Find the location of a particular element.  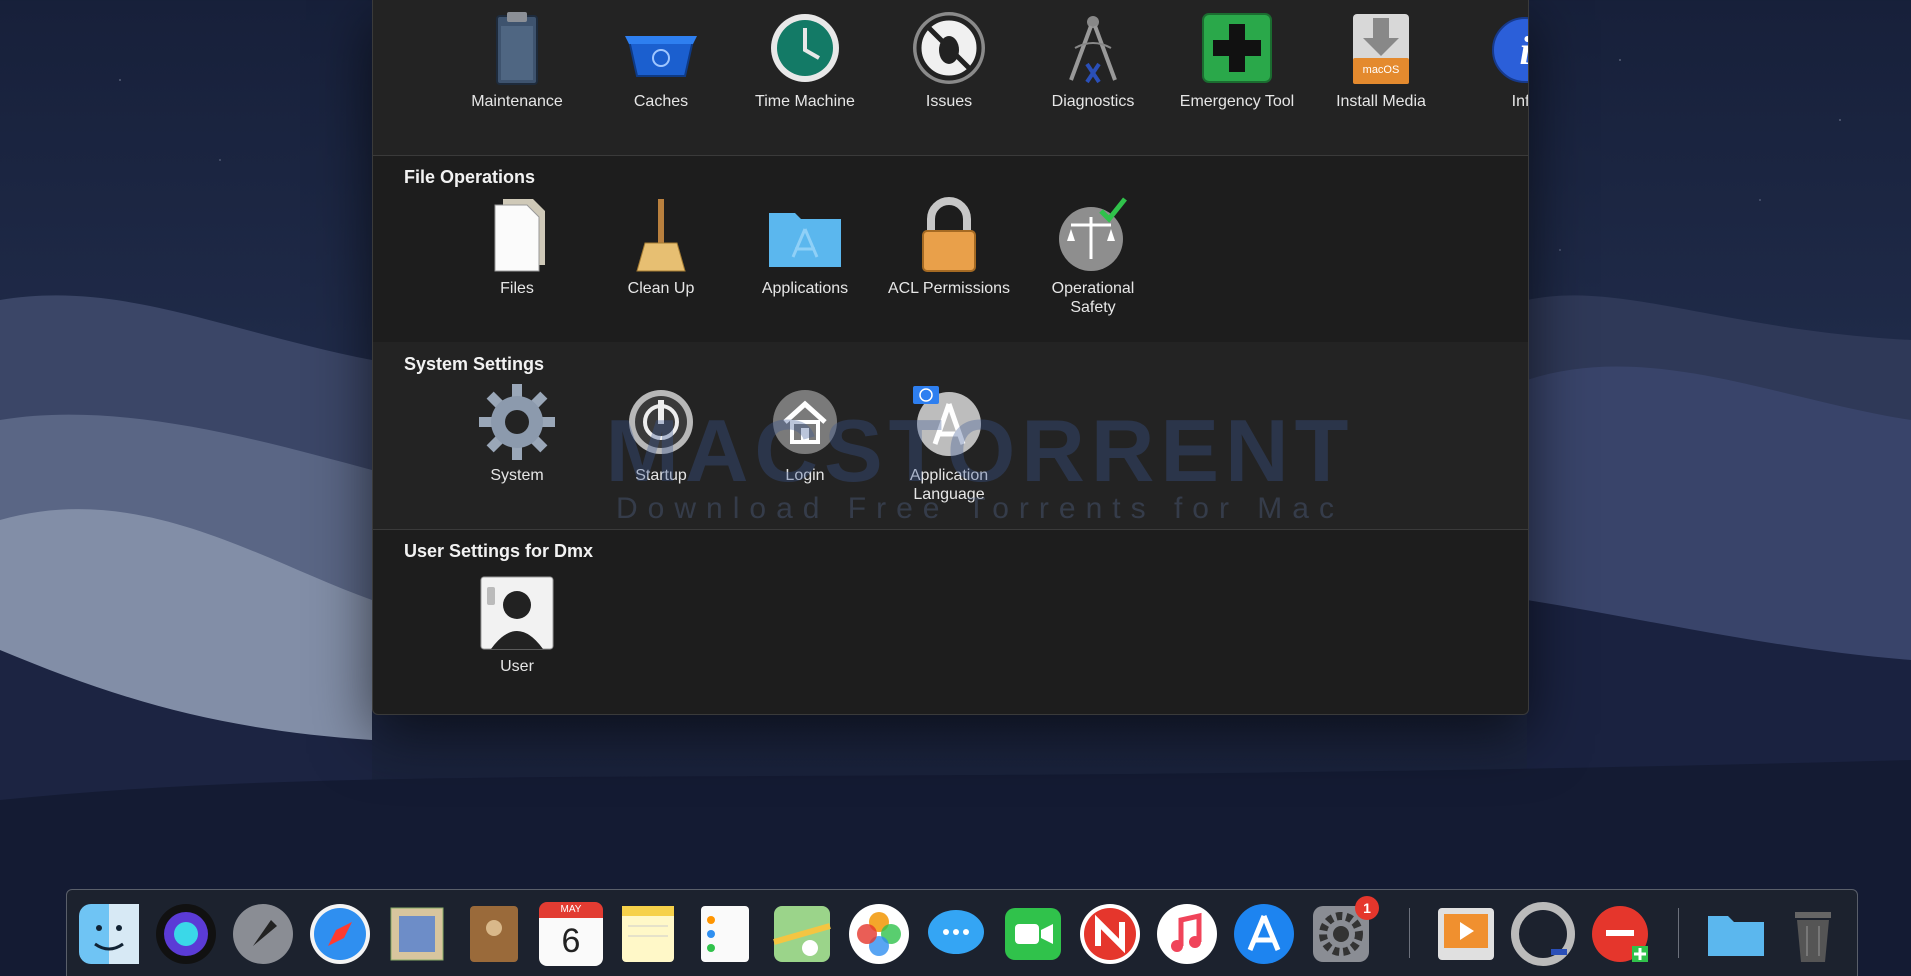

first-aid-cross-icon is located at coordinates (1237, 48).